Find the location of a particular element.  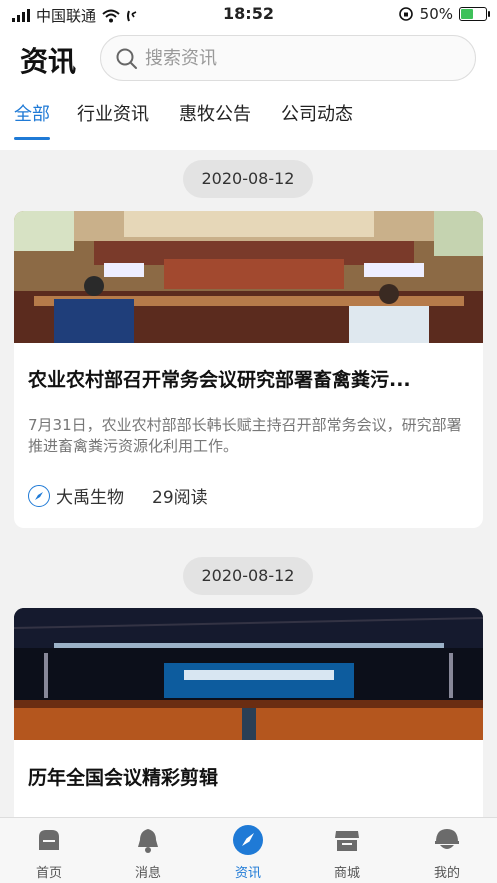

tab-bar: 全部 行业资讯 惠牧公告 公司动态 is located at coordinates (248, 121).